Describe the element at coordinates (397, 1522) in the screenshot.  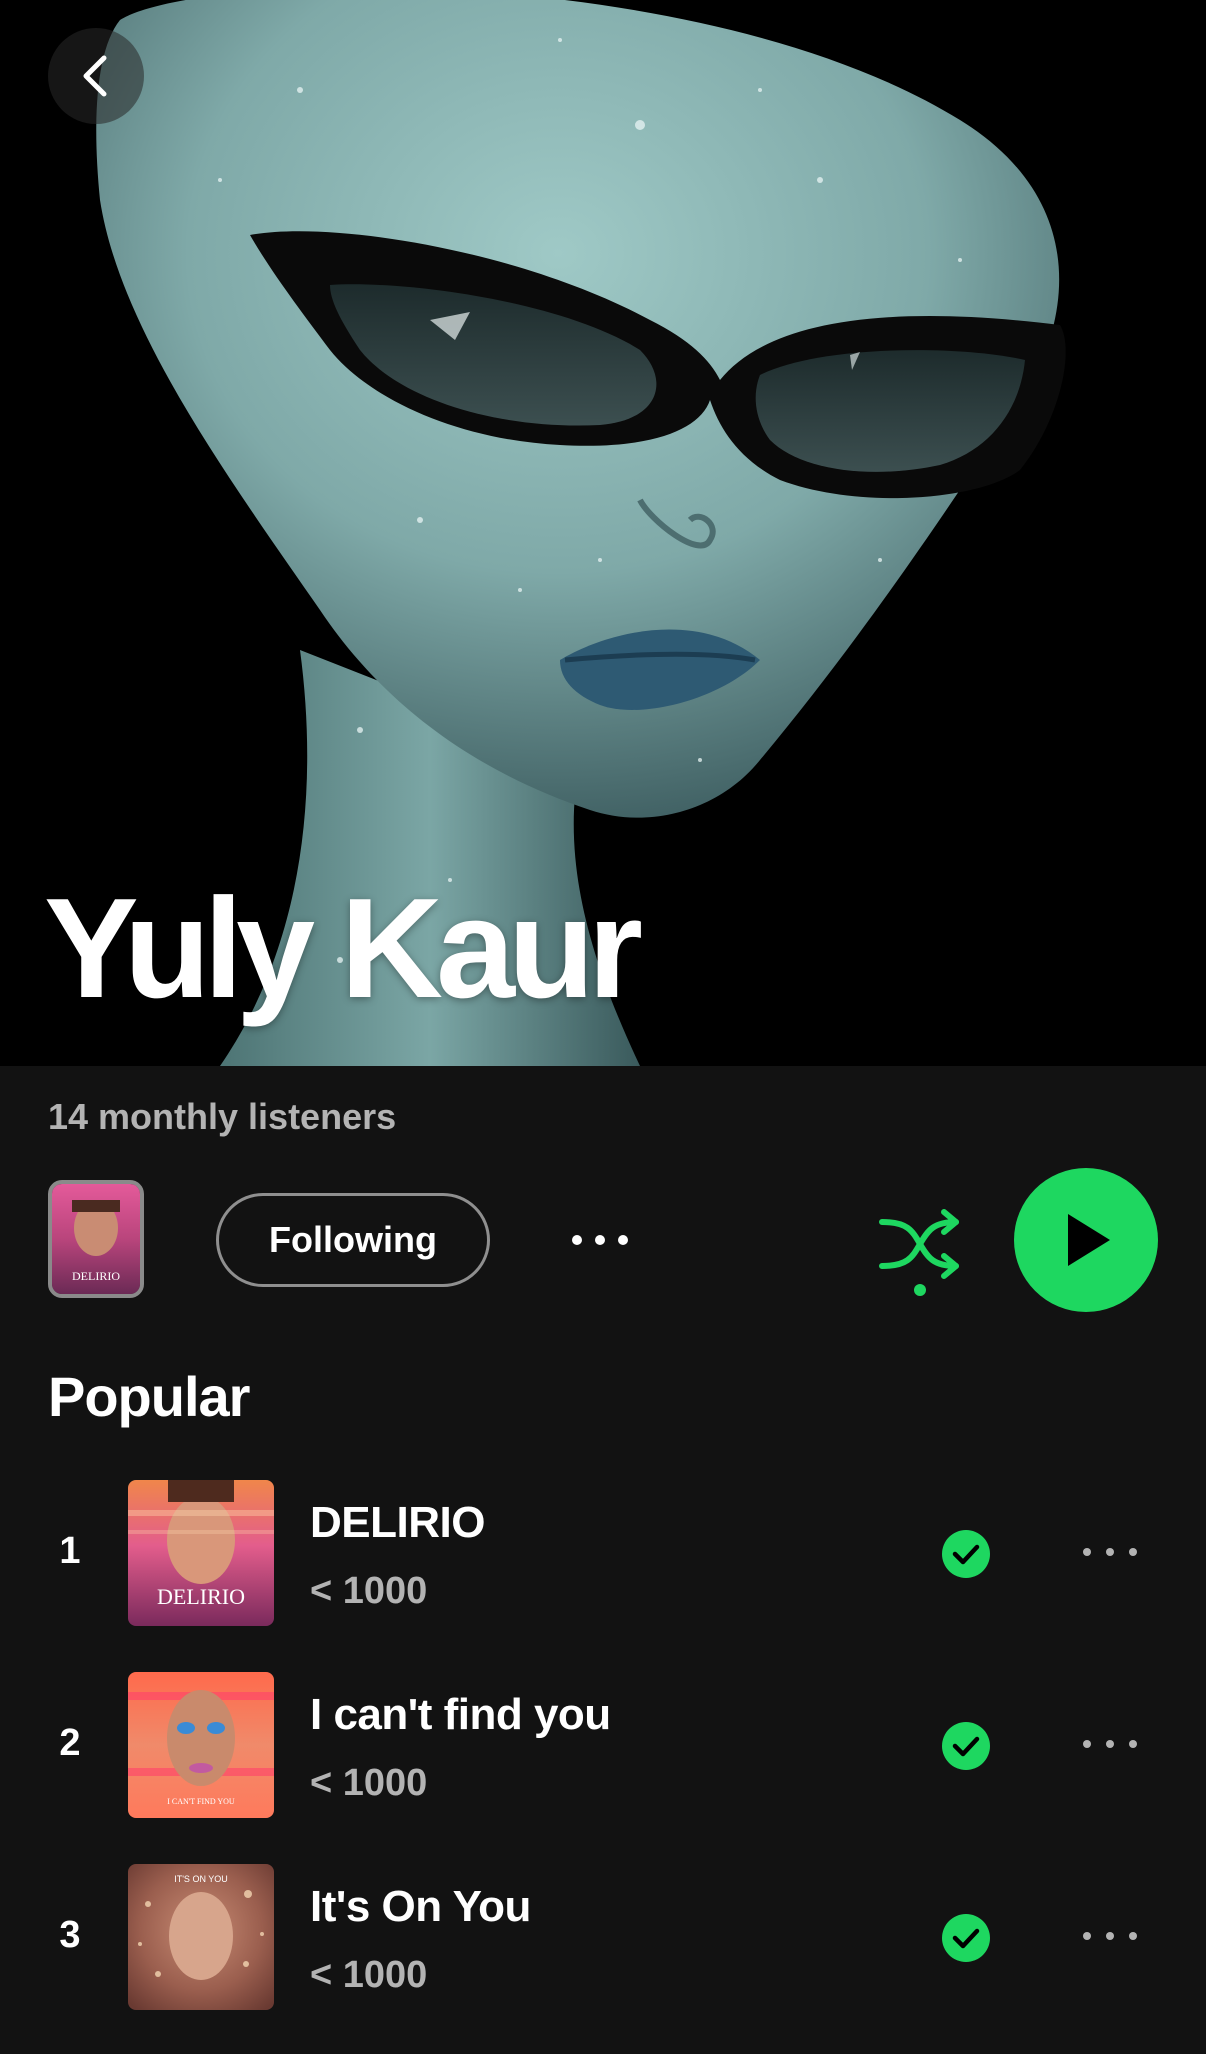
I see `track-title: DELIRIO` at that location.